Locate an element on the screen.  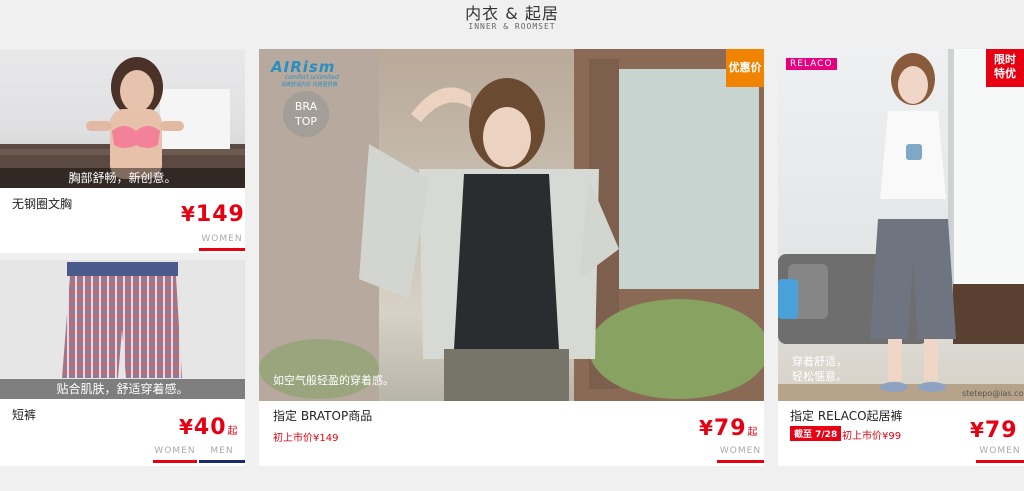
bra-caption: 胸部舒畅，新创意。 is located at coordinates (122, 178).